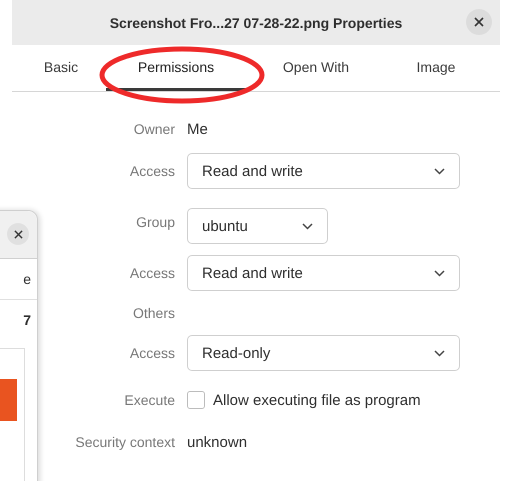  Describe the element at coordinates (436, 68) in the screenshot. I see `tab: Image` at that location.